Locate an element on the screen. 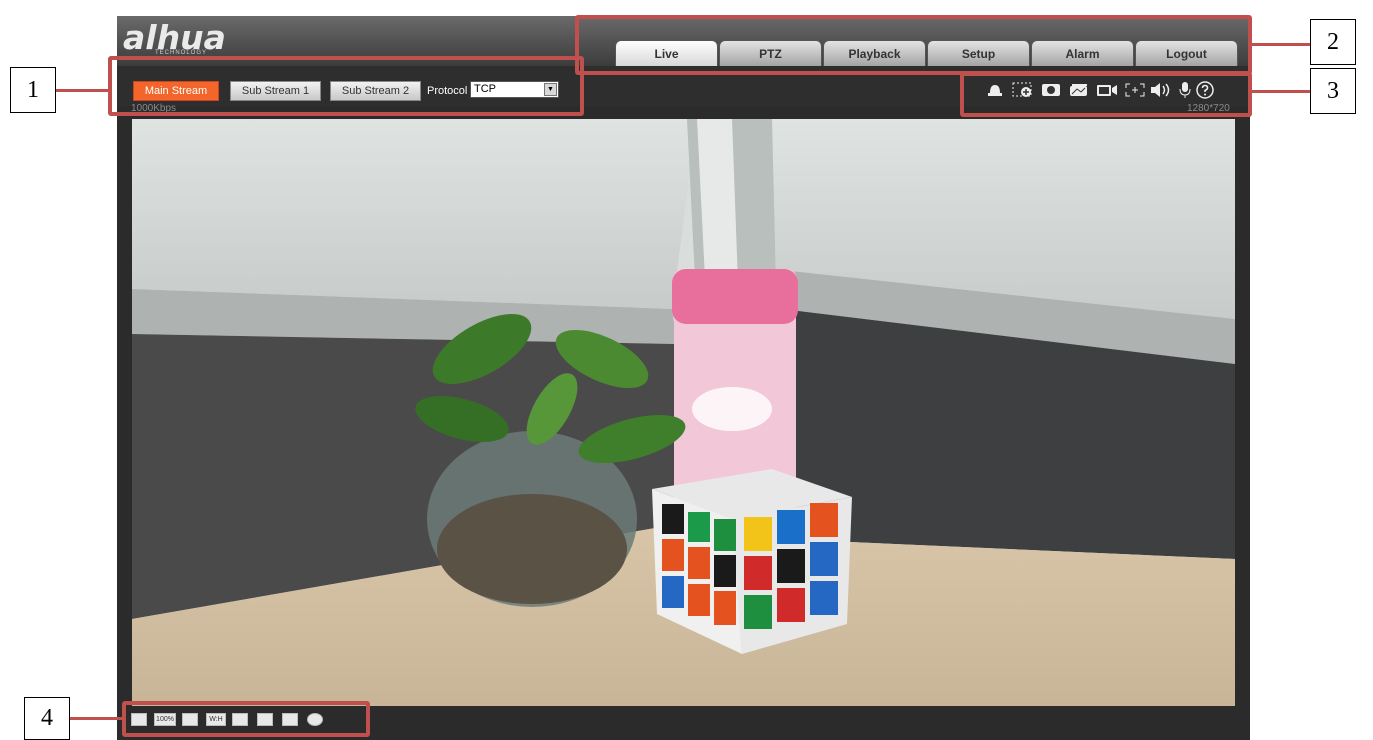  callout-number-2: 2 is located at coordinates (1333, 42).